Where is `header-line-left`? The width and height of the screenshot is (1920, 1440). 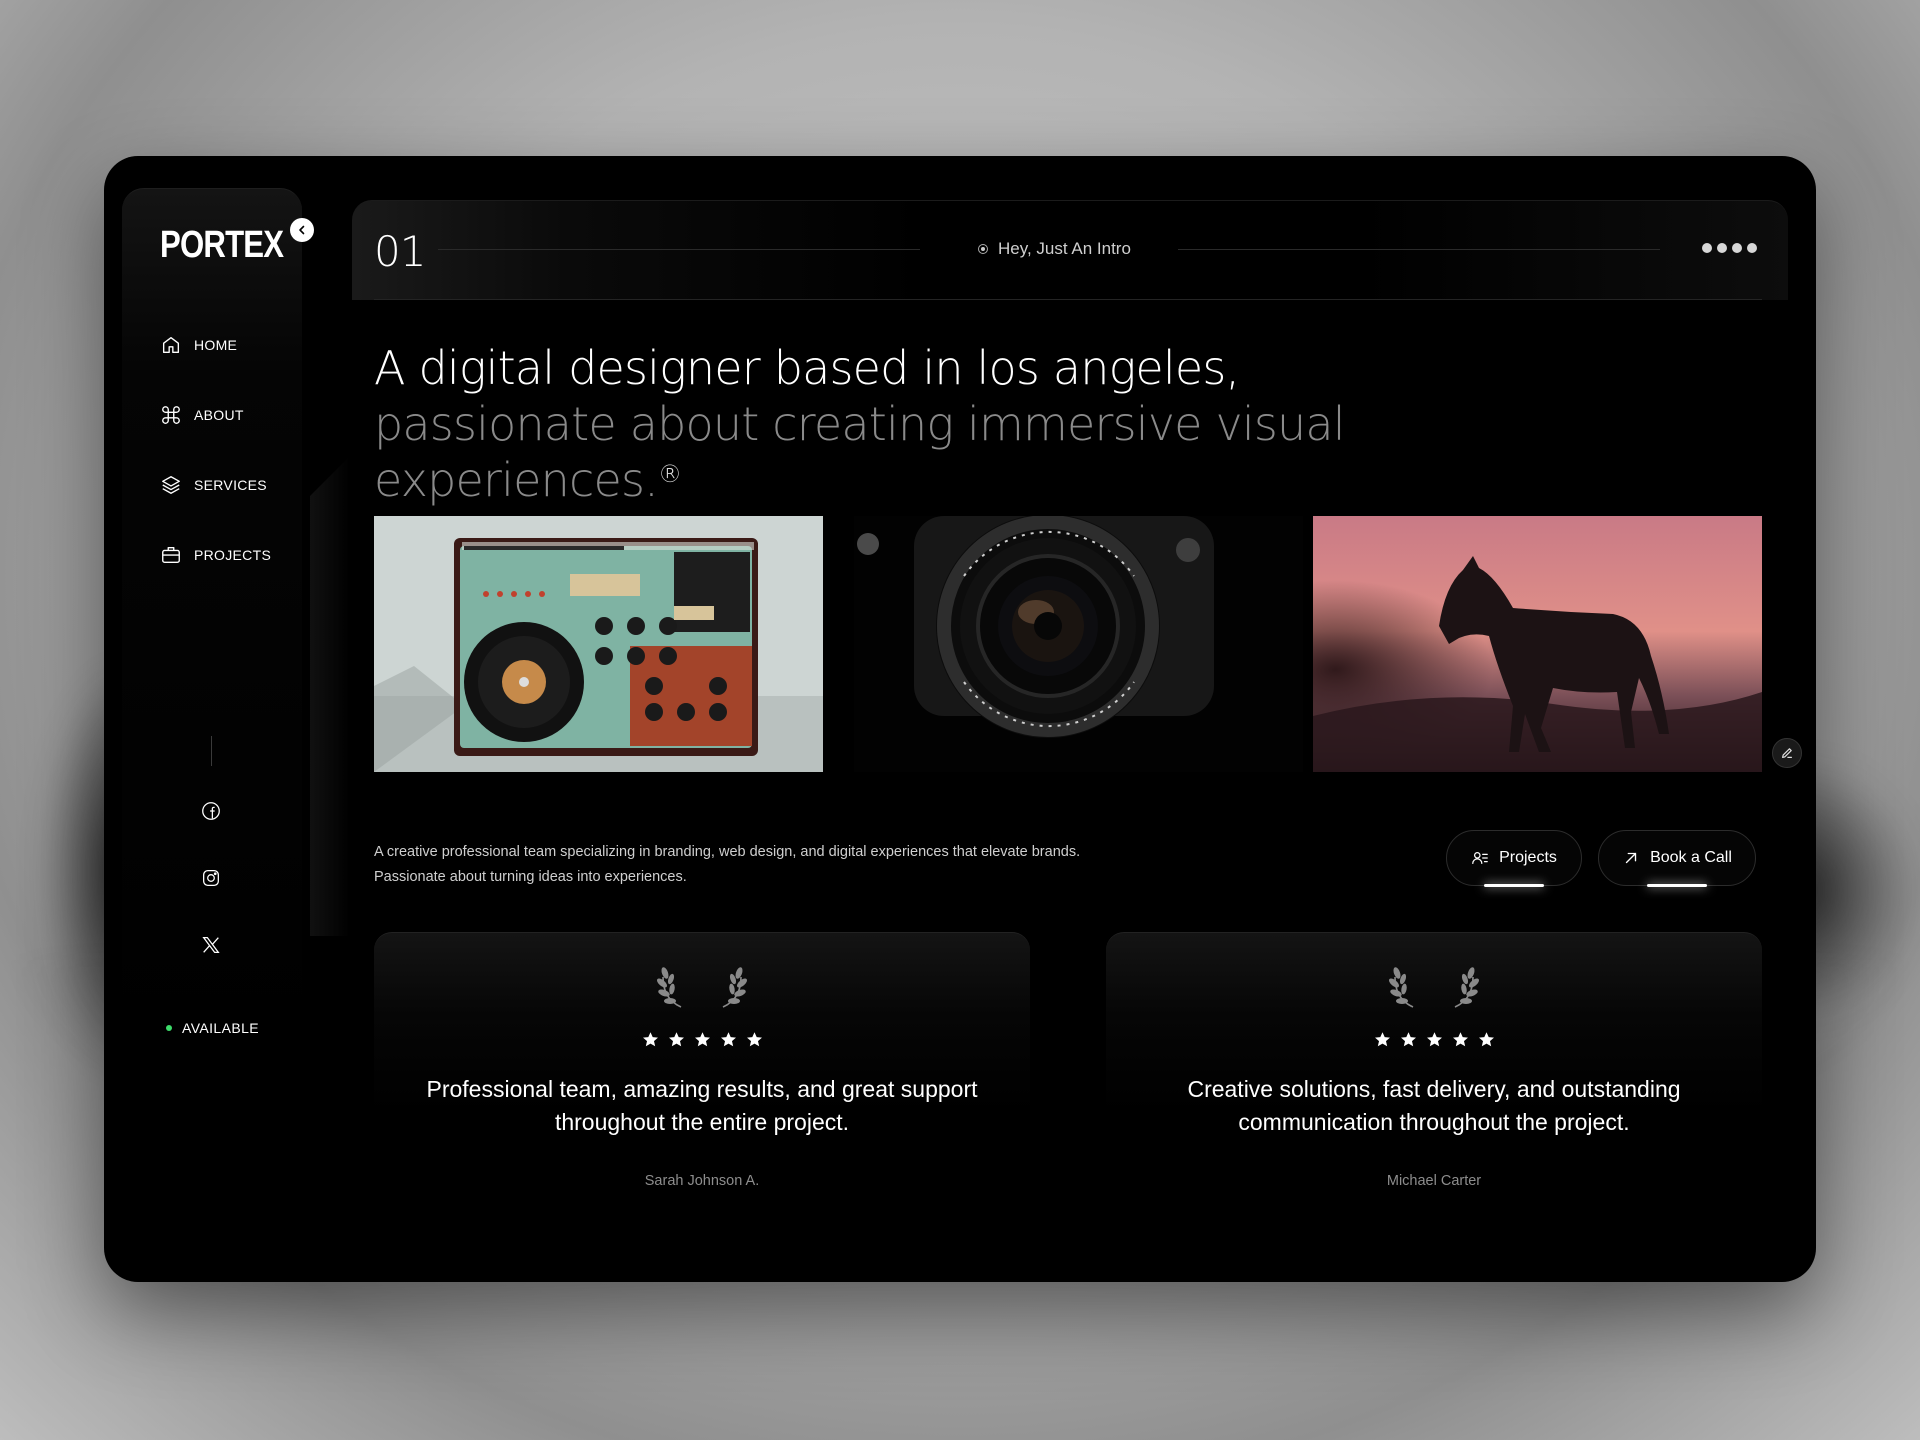
header-line-left is located at coordinates (679, 249).